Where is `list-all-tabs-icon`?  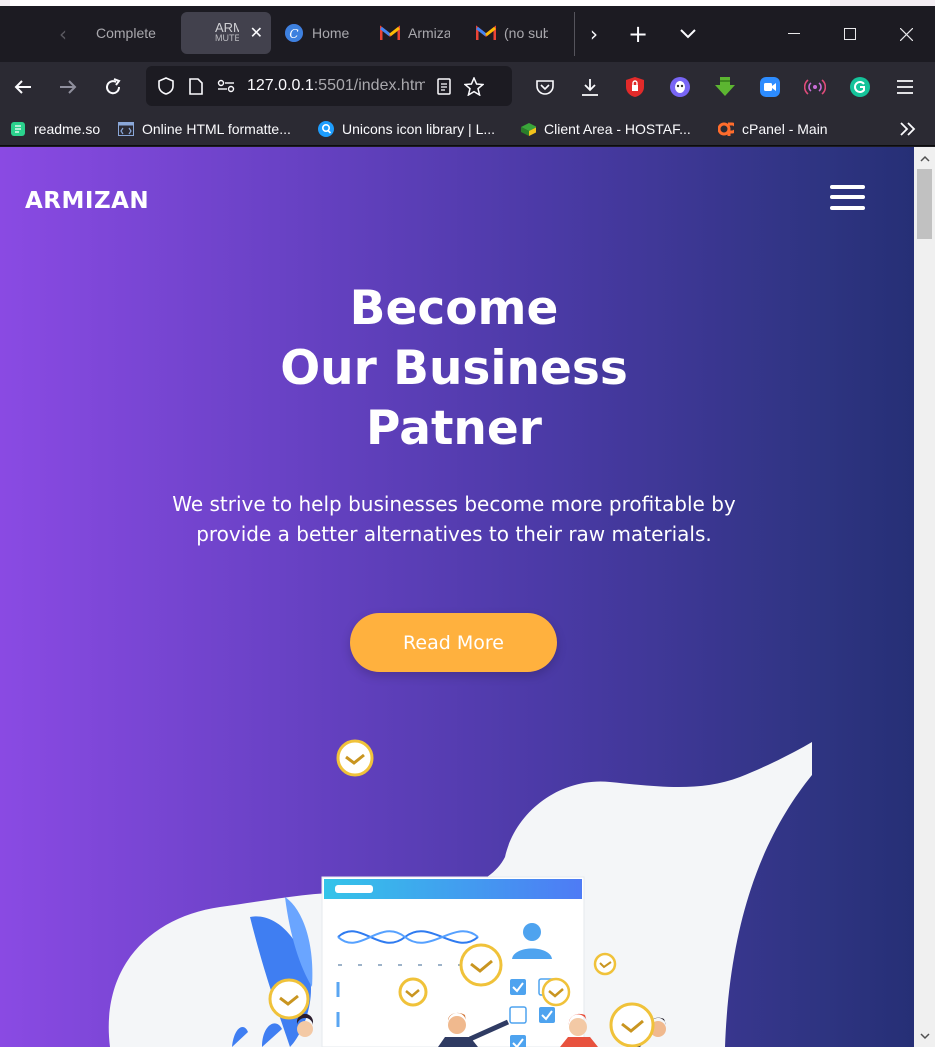 list-all-tabs-icon is located at coordinates (688, 34).